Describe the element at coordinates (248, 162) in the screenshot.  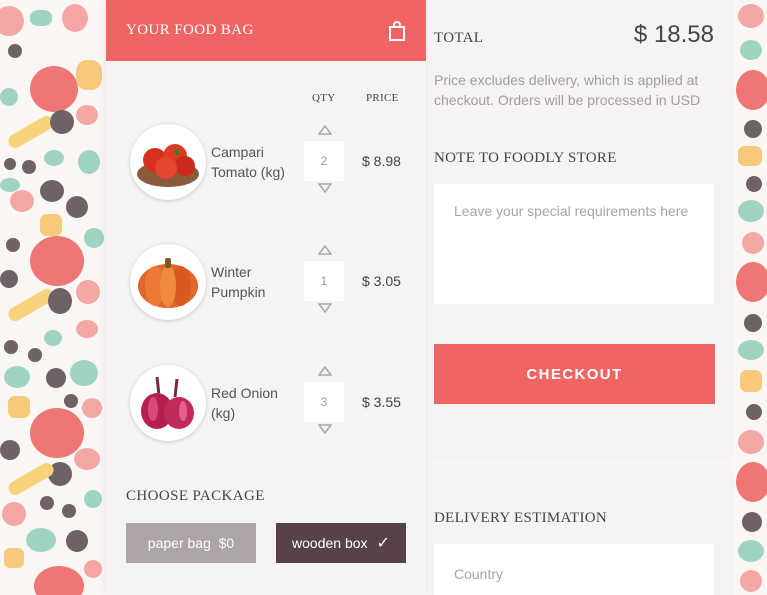
I see `item-name: Campari Tomato (kg)` at that location.